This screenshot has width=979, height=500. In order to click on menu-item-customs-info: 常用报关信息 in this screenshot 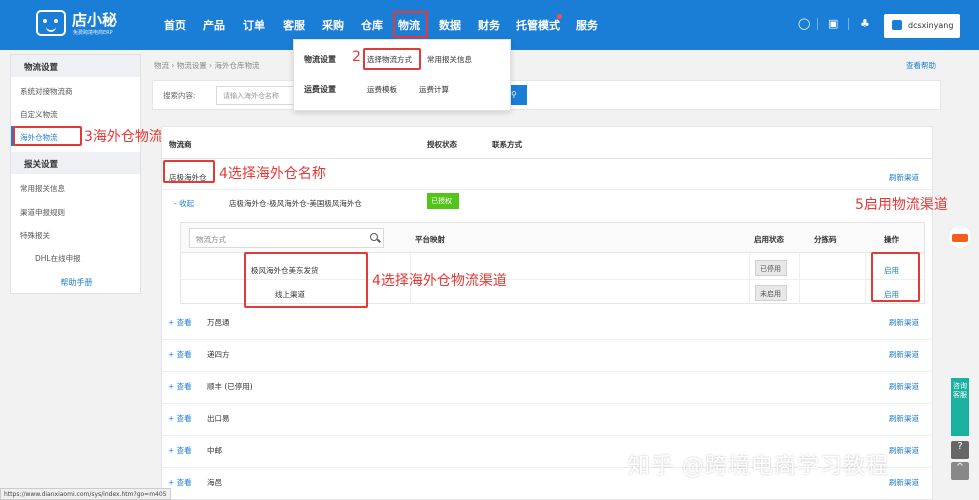, I will do `click(449, 59)`.